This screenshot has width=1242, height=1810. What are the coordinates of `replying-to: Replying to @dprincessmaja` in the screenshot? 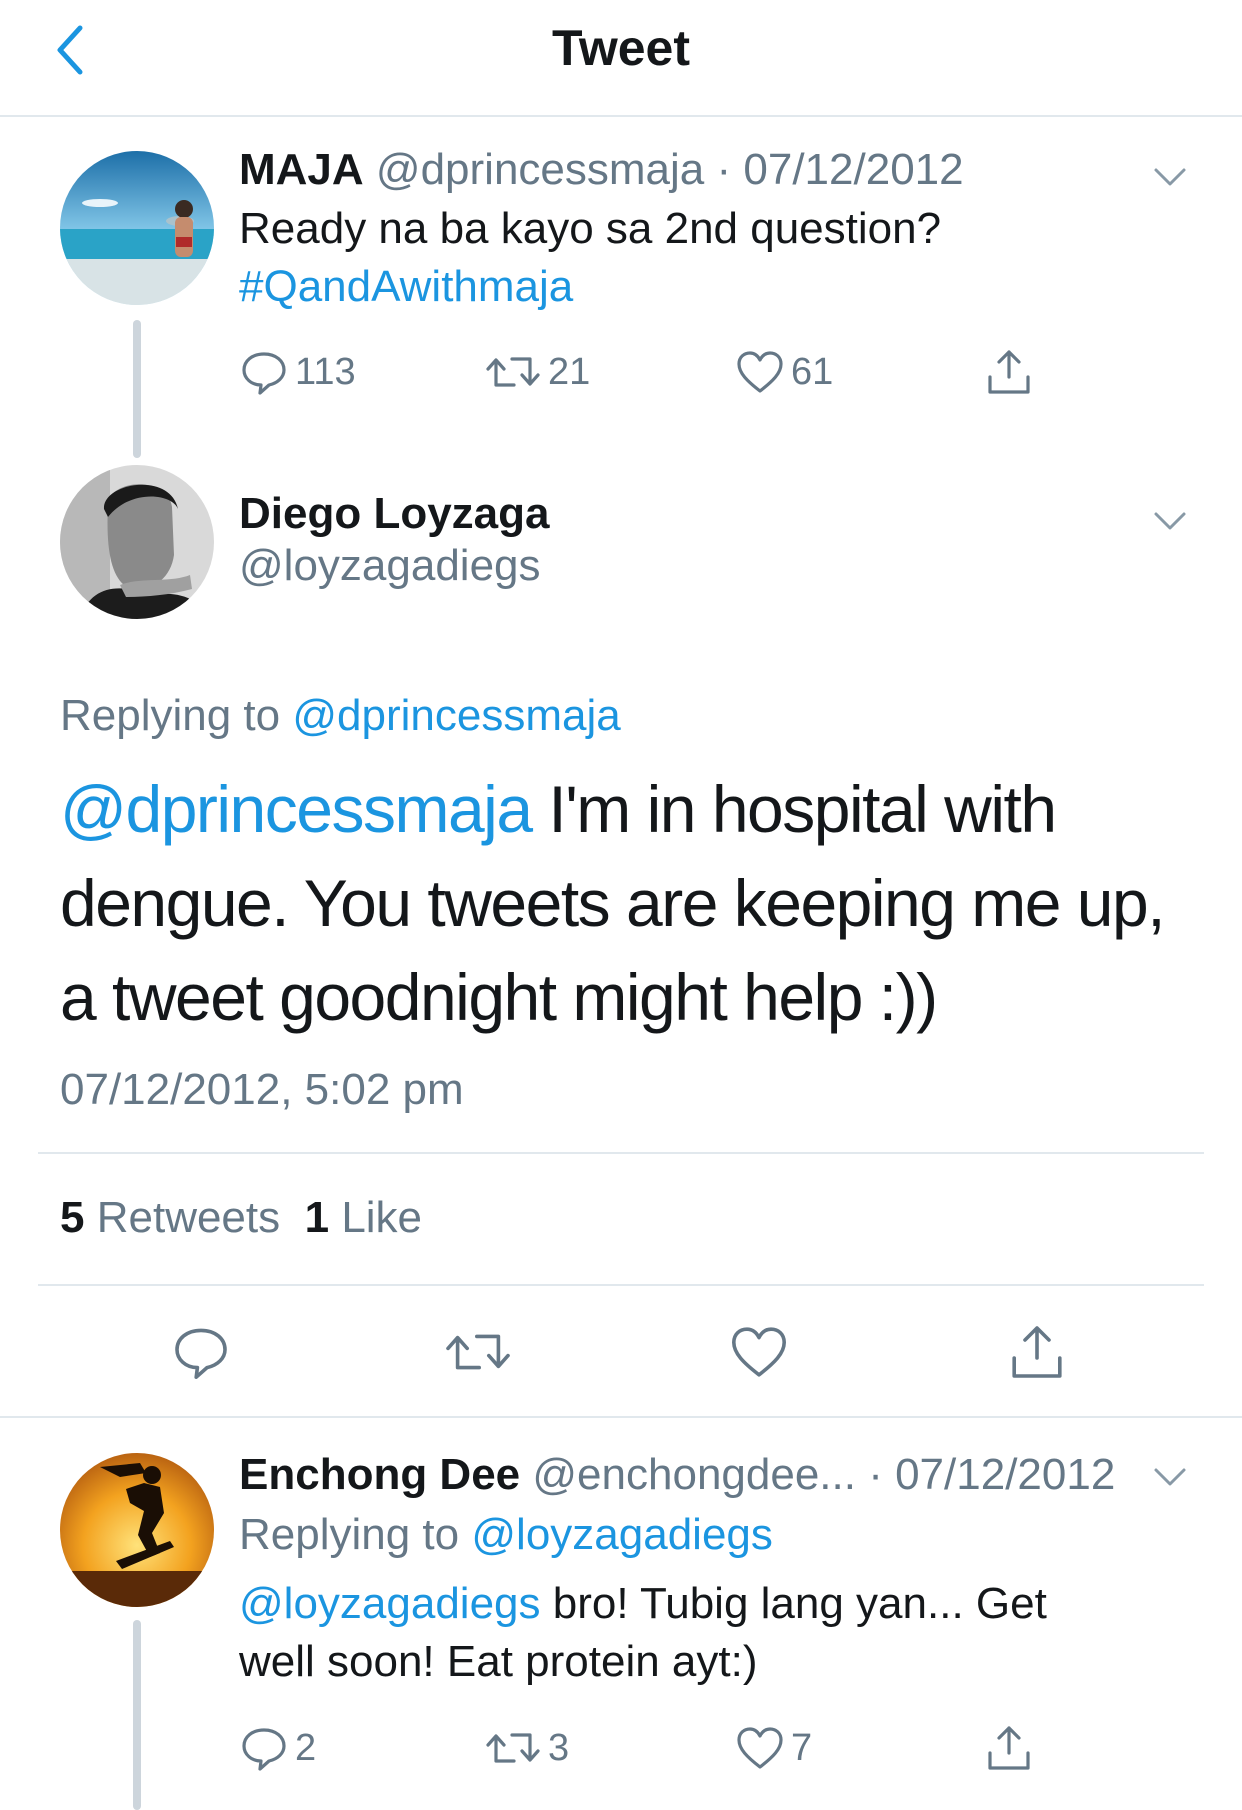 It's located at (340, 716).